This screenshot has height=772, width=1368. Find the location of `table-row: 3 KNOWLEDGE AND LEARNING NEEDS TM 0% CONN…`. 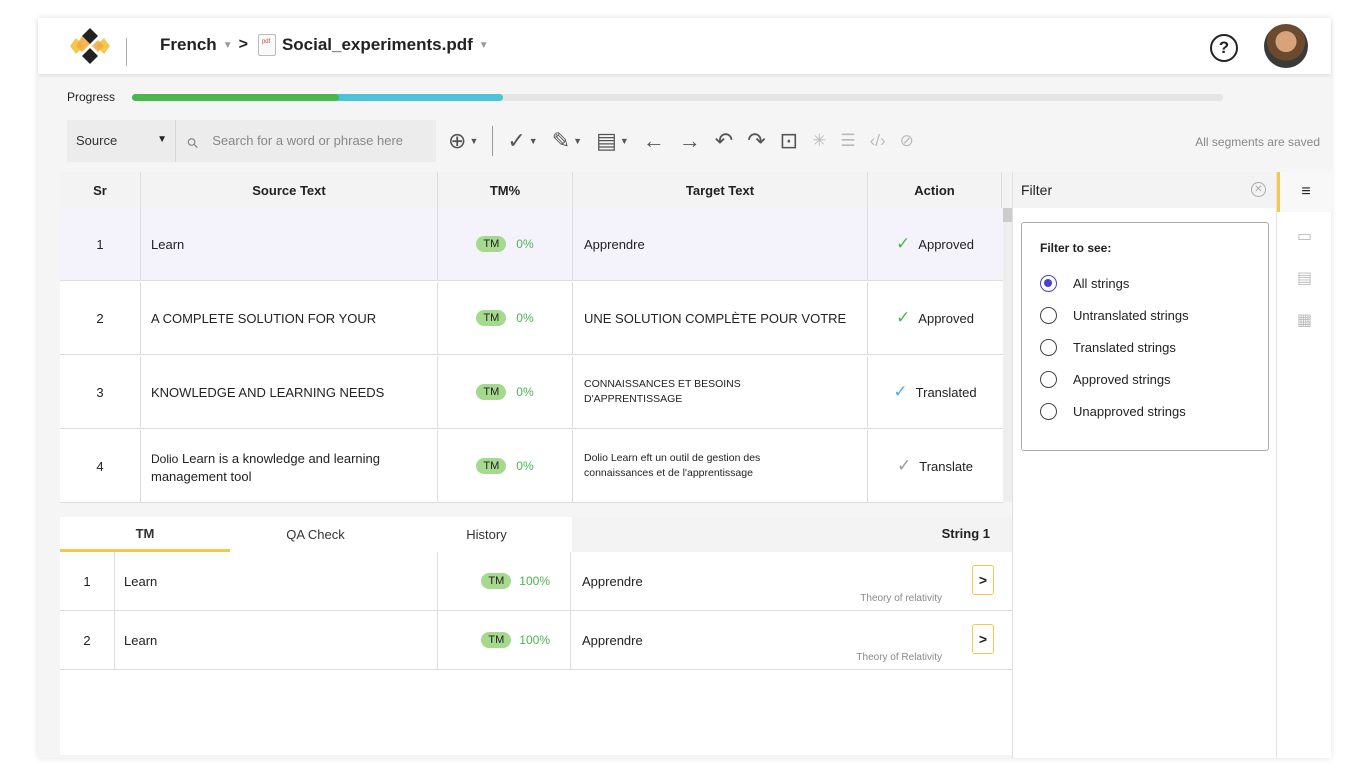

table-row: 3 KNOWLEDGE AND LEARNING NEEDS TM 0% CONN… is located at coordinates (531, 392).